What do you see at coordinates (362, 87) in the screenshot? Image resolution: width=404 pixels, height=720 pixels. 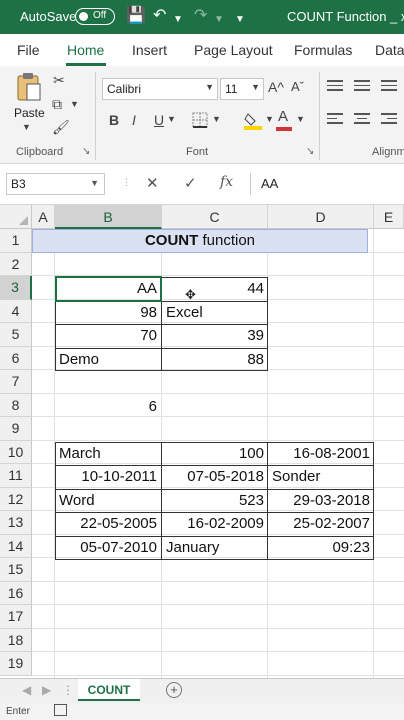 I see `align-middle-icon` at bounding box center [362, 87].